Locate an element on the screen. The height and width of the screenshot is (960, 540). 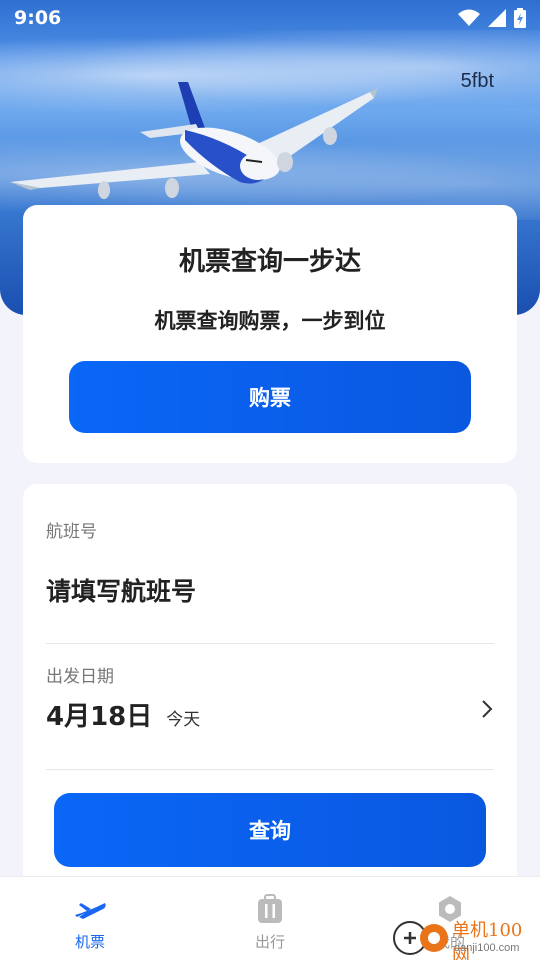
promo-subtitle: 机票查询购票，一步到位 is located at coordinates (270, 321).